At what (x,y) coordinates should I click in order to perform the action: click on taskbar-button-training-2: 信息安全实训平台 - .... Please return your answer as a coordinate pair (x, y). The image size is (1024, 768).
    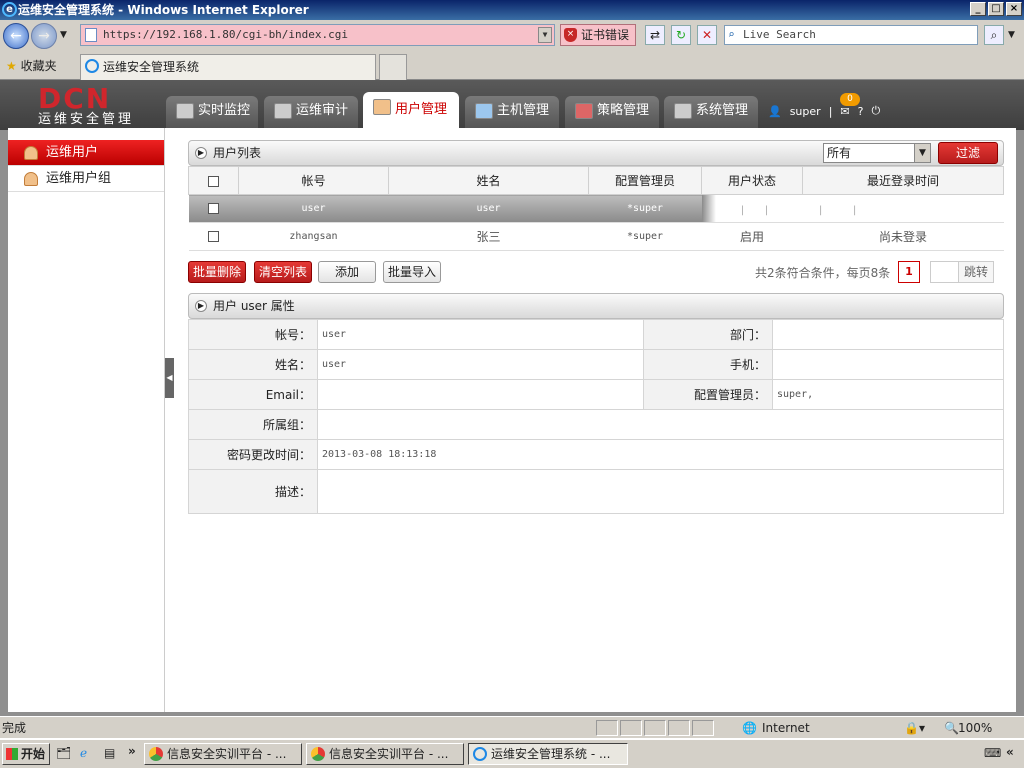
    Looking at the image, I should click on (385, 754).